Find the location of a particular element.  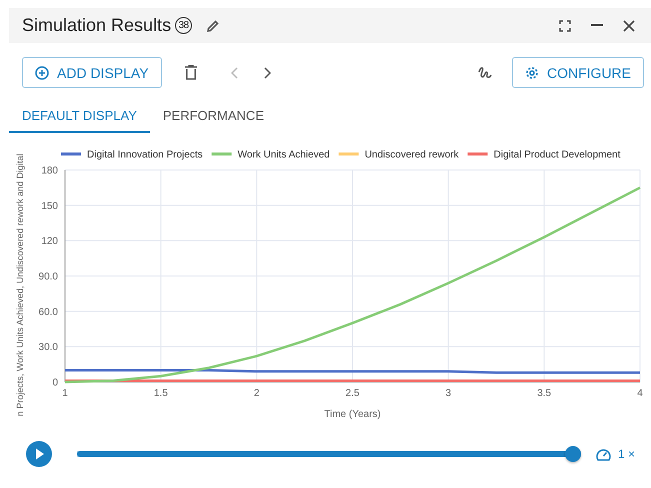

axis-tick-label: 2 is located at coordinates (257, 393).